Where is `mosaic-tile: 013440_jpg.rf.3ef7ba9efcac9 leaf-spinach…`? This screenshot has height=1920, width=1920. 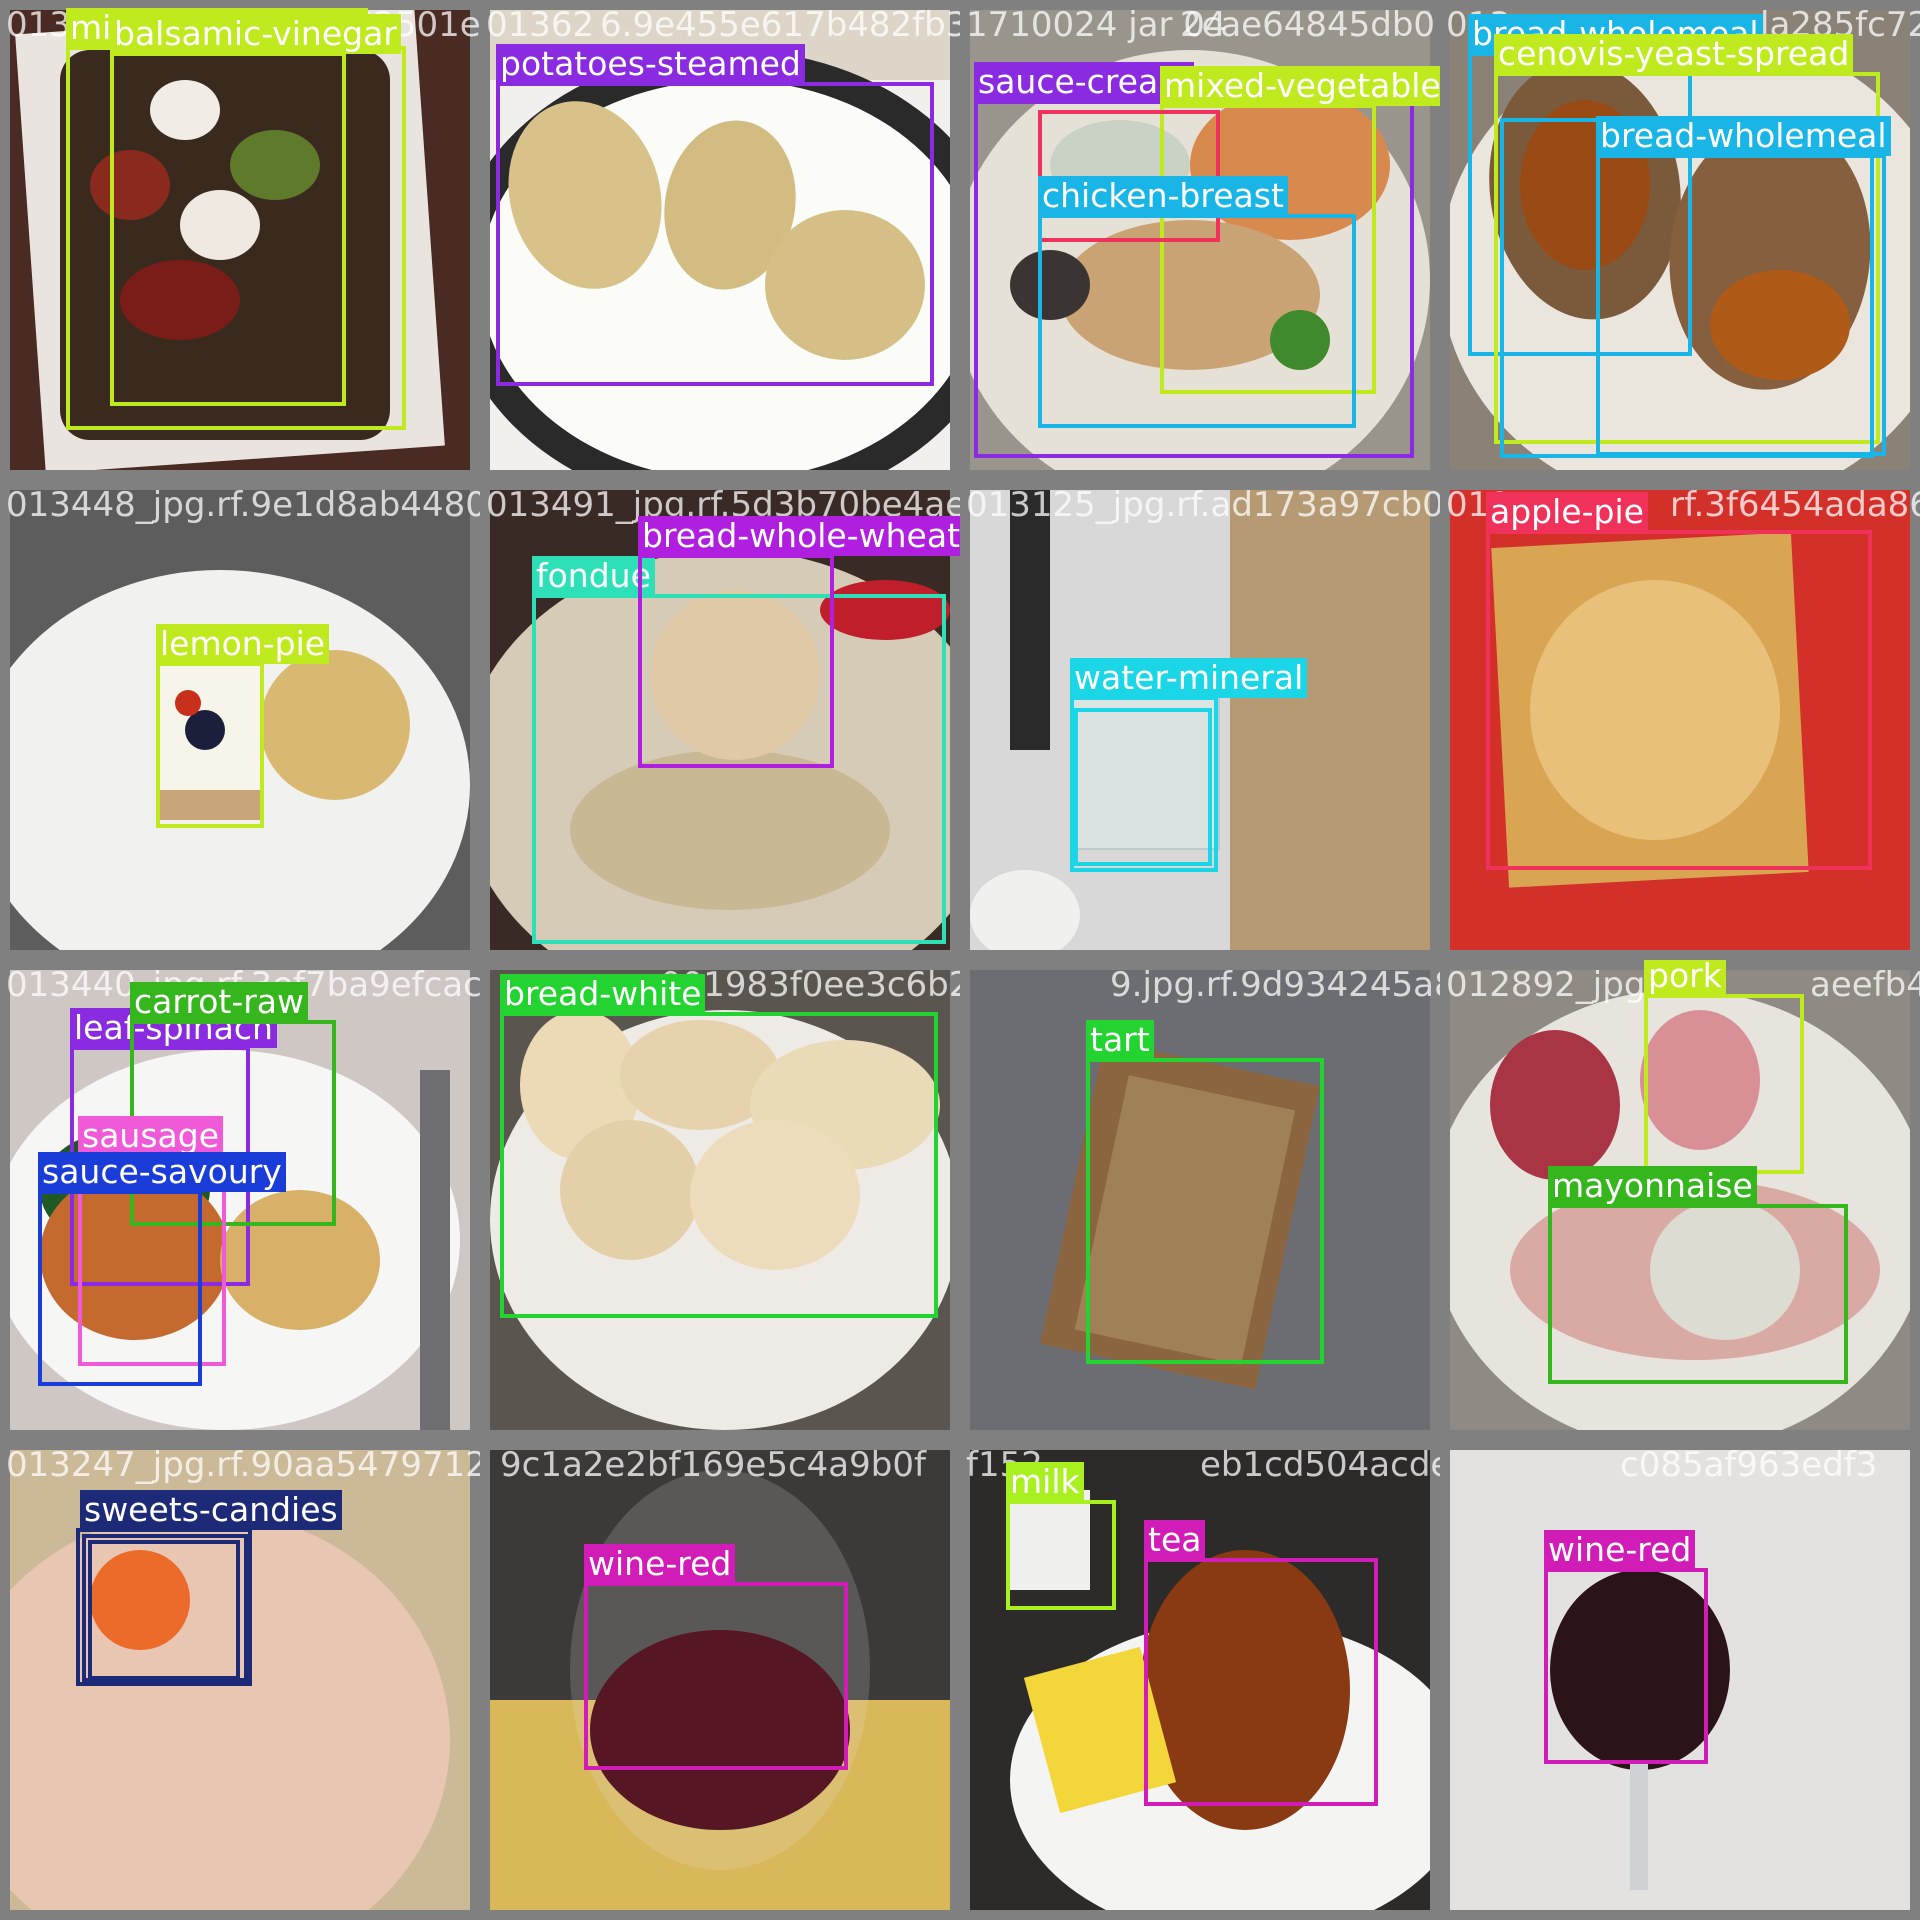 mosaic-tile: 013440_jpg.rf.3ef7ba9efcac9 leaf-spinach… is located at coordinates (240, 1200).